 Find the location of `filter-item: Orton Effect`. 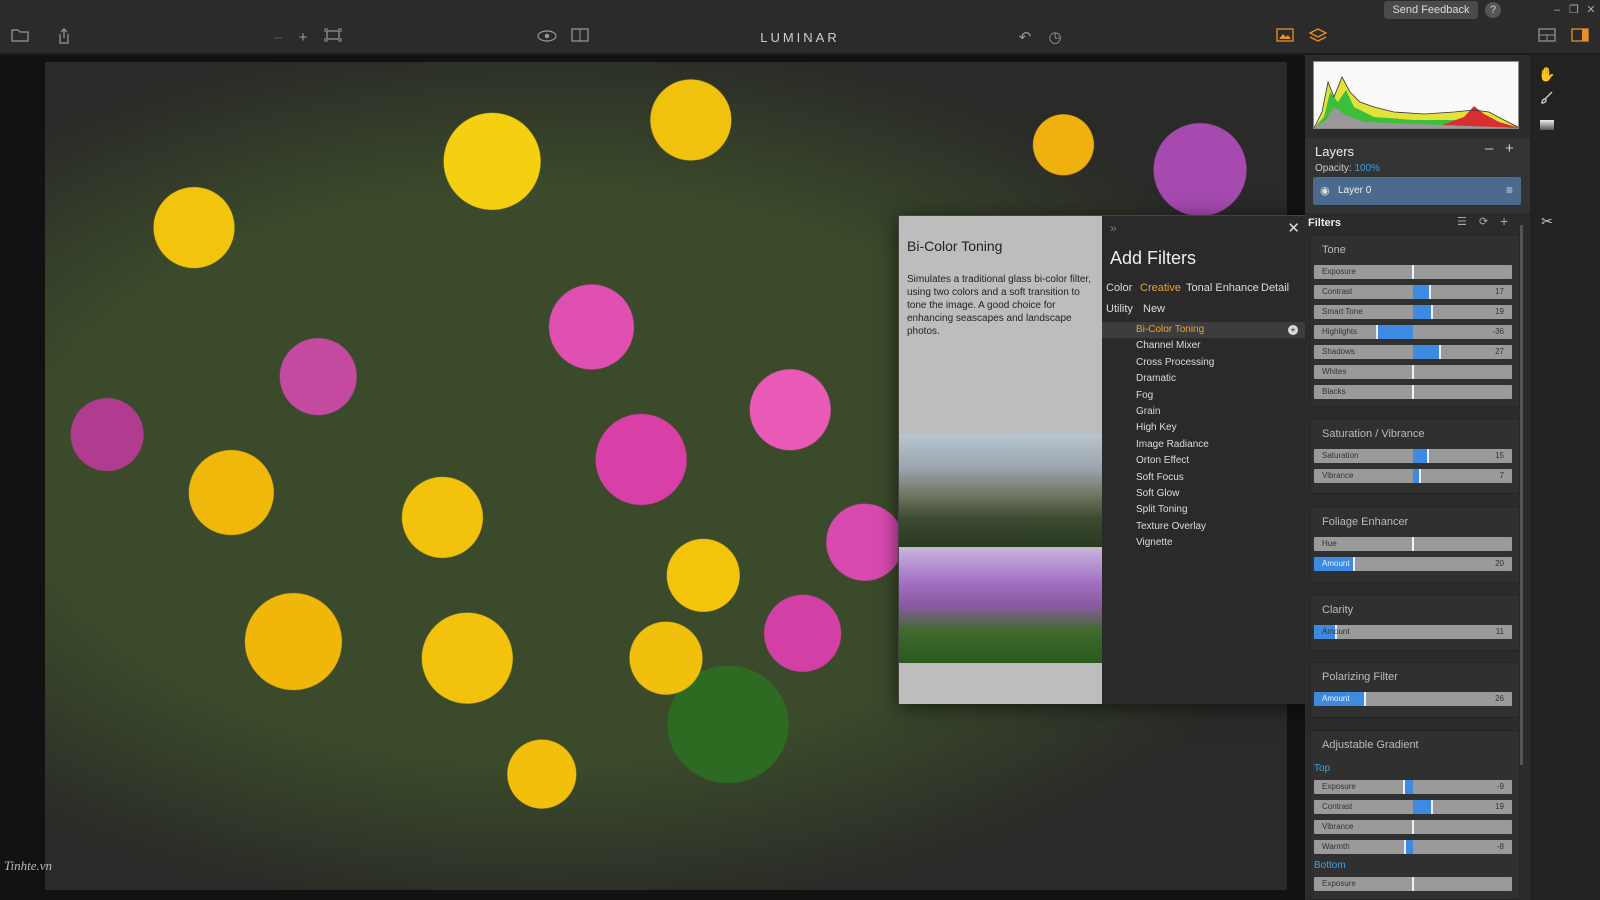

filter-item: Orton Effect is located at coordinates (1204, 461).